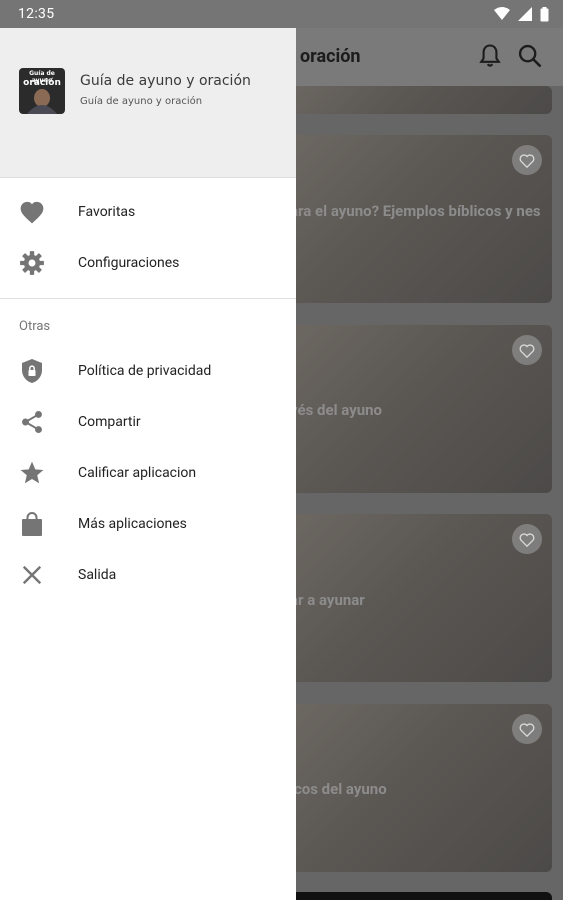  What do you see at coordinates (330, 56) in the screenshot?
I see `app-bar-title: oración` at bounding box center [330, 56].